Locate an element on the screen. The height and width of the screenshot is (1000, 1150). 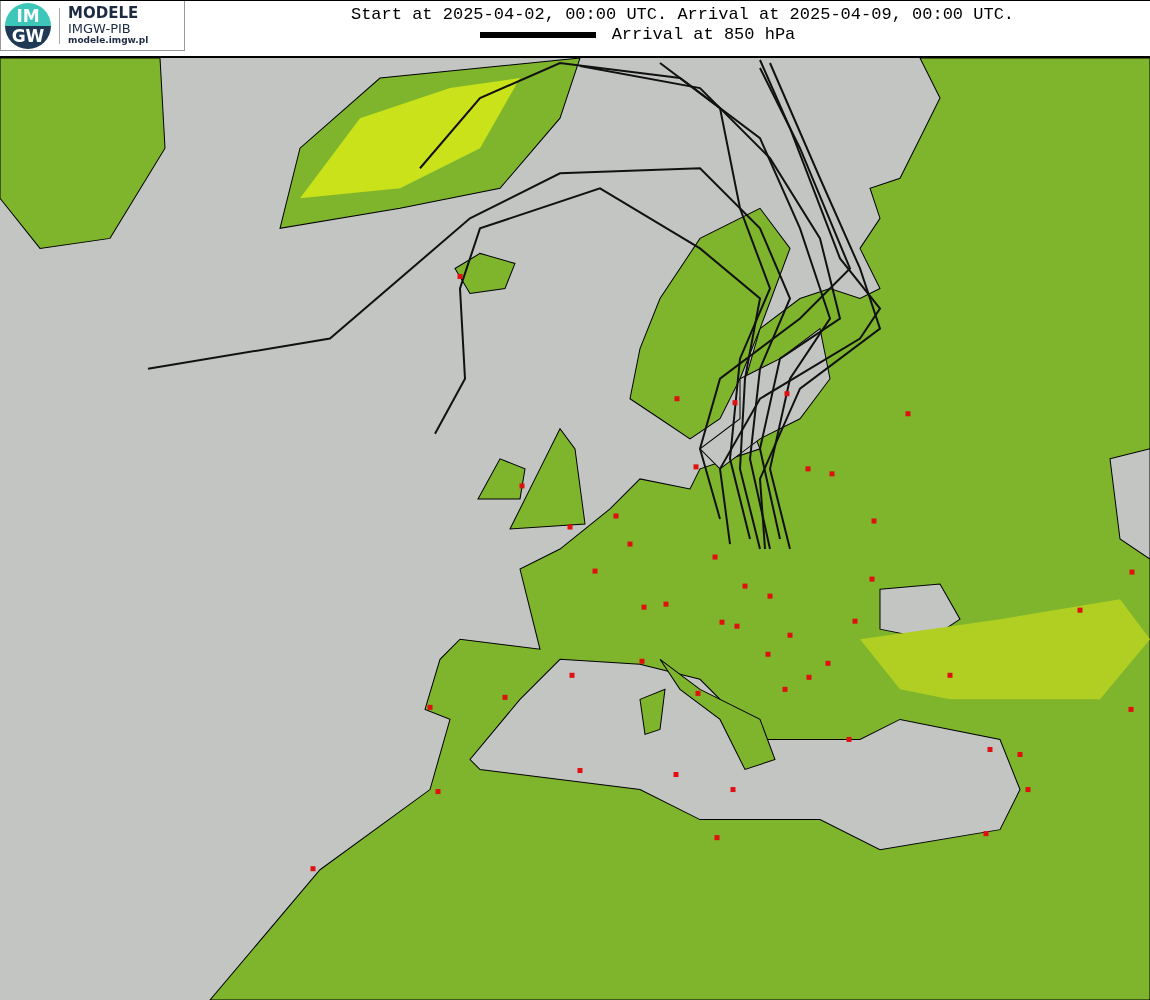
logo-url: modele.imgw.pl is located at coordinates (108, 40).